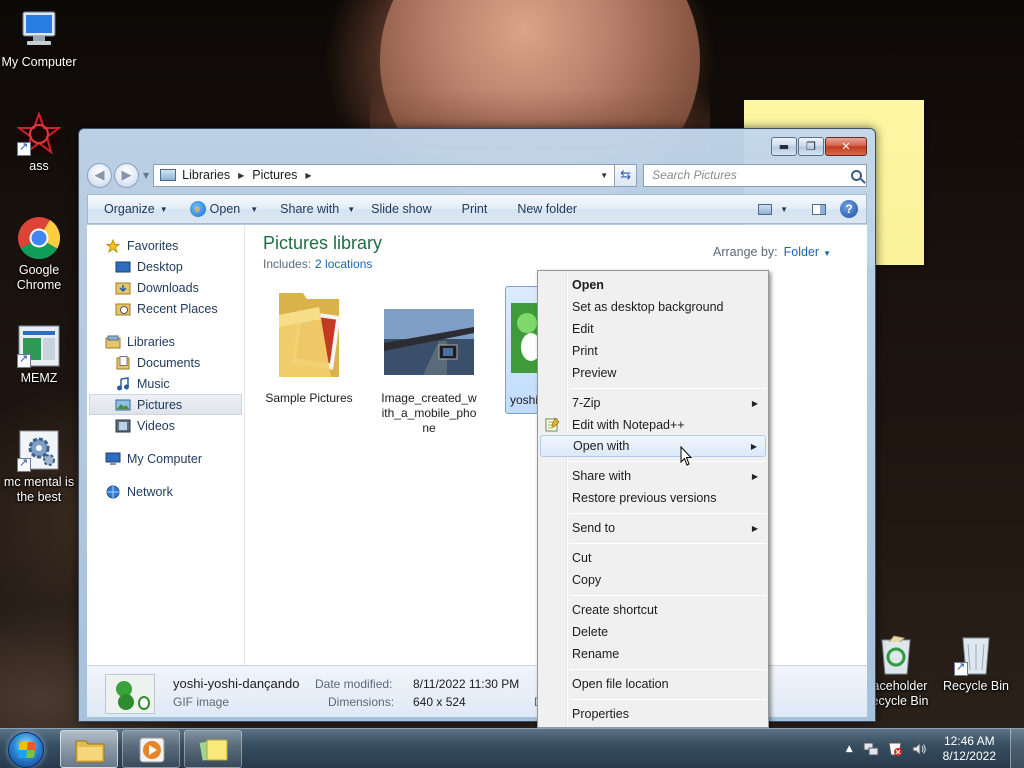  I want to click on shortcut-arrow-icon, so click(24, 360).